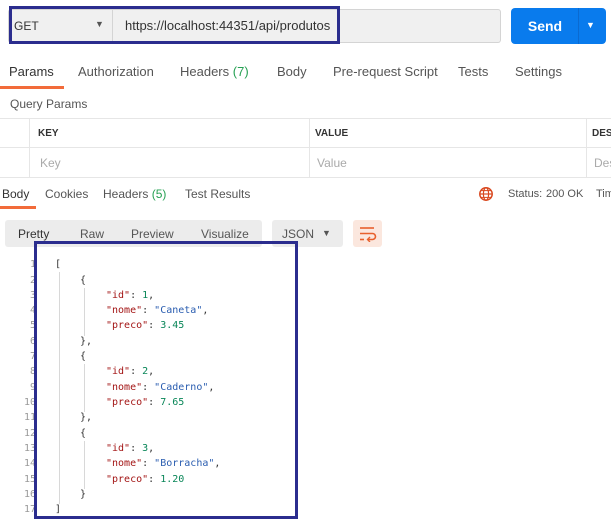  Describe the element at coordinates (292, 71) in the screenshot. I see `tab-body: Body` at that location.